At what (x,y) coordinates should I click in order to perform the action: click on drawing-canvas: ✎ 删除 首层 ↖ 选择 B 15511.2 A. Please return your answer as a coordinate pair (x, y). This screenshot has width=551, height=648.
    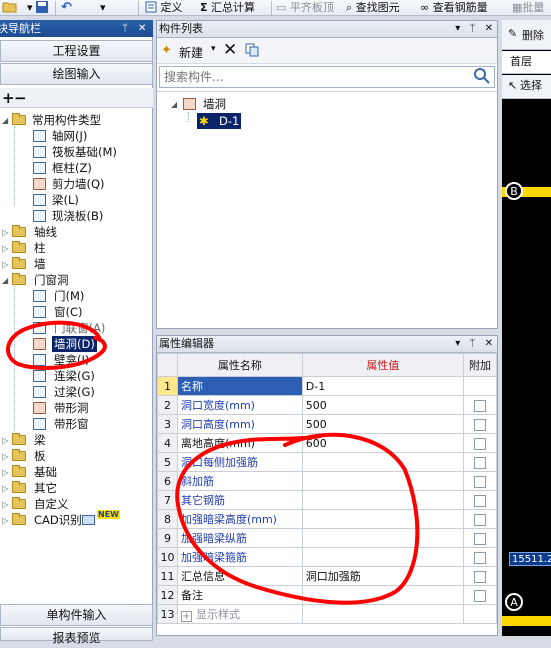
    Looking at the image, I should click on (526, 328).